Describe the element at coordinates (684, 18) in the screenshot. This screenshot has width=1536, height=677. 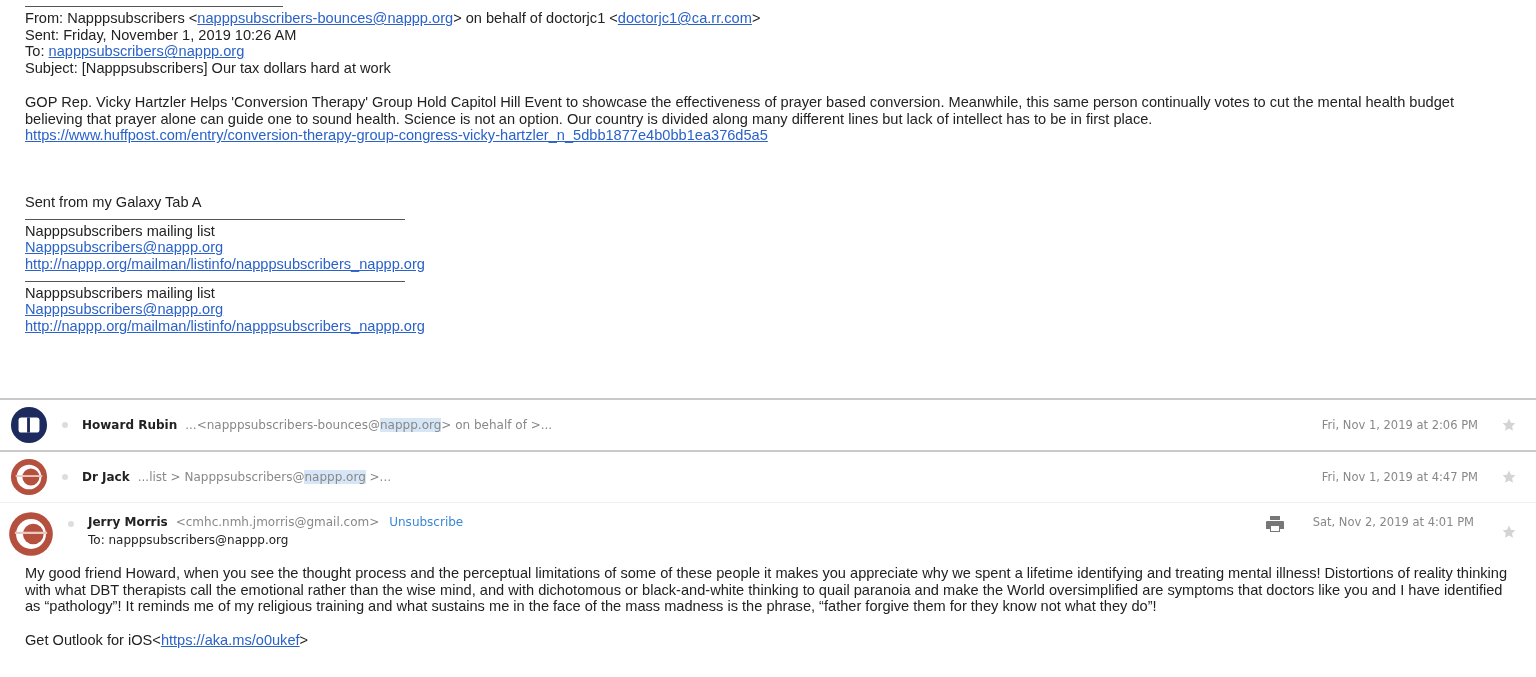
I see `email-link: doctorjc1@ca.rr.com` at that location.